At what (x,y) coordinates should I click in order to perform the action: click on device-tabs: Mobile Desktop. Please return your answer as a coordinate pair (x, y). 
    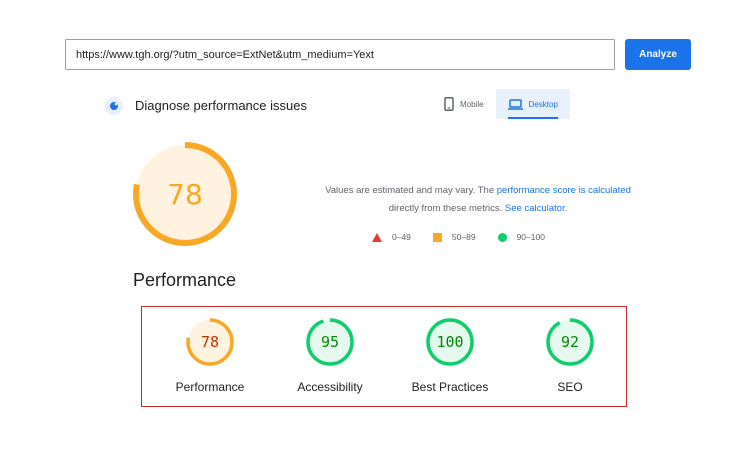
    Looking at the image, I should click on (501, 104).